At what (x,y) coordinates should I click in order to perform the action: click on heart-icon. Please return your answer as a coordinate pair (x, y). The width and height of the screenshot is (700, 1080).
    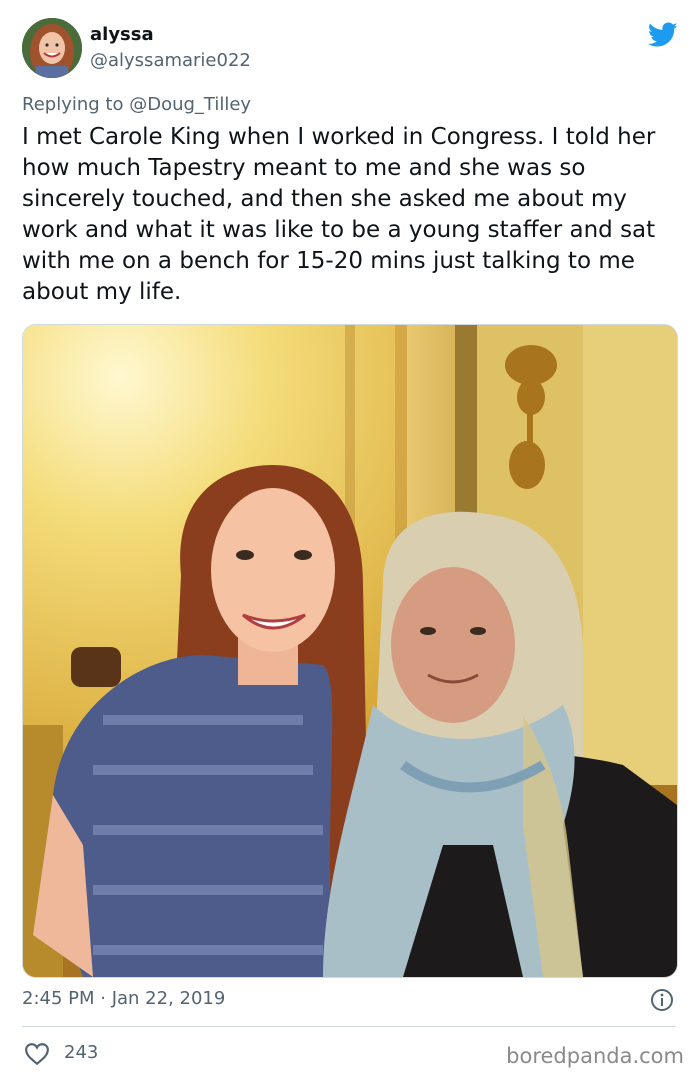
    Looking at the image, I should click on (37, 1054).